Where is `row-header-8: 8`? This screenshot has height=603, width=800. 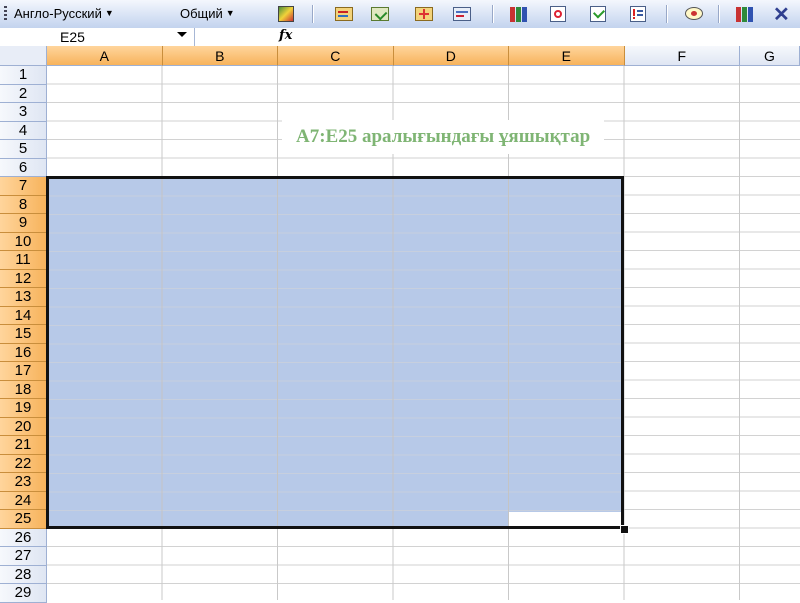
row-header-8: 8 is located at coordinates (23, 204).